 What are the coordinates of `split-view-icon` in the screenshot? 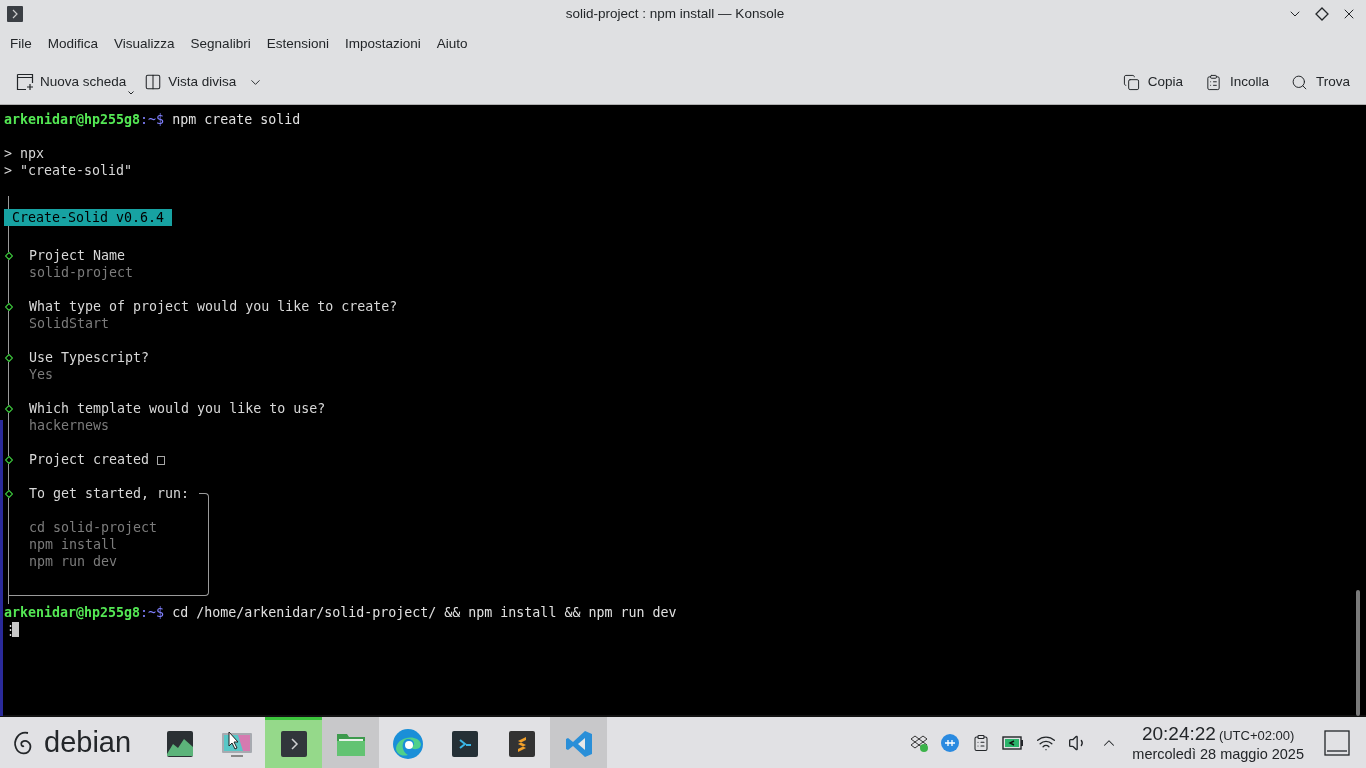 It's located at (153, 82).